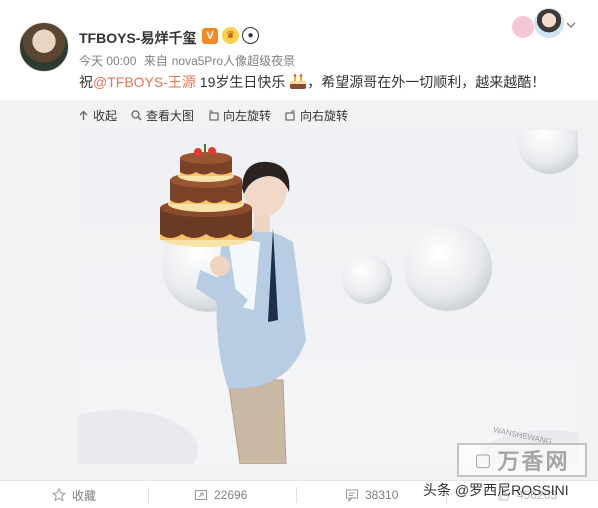  Describe the element at coordinates (298, 81) in the screenshot. I see `cake-emoji-icon` at that location.